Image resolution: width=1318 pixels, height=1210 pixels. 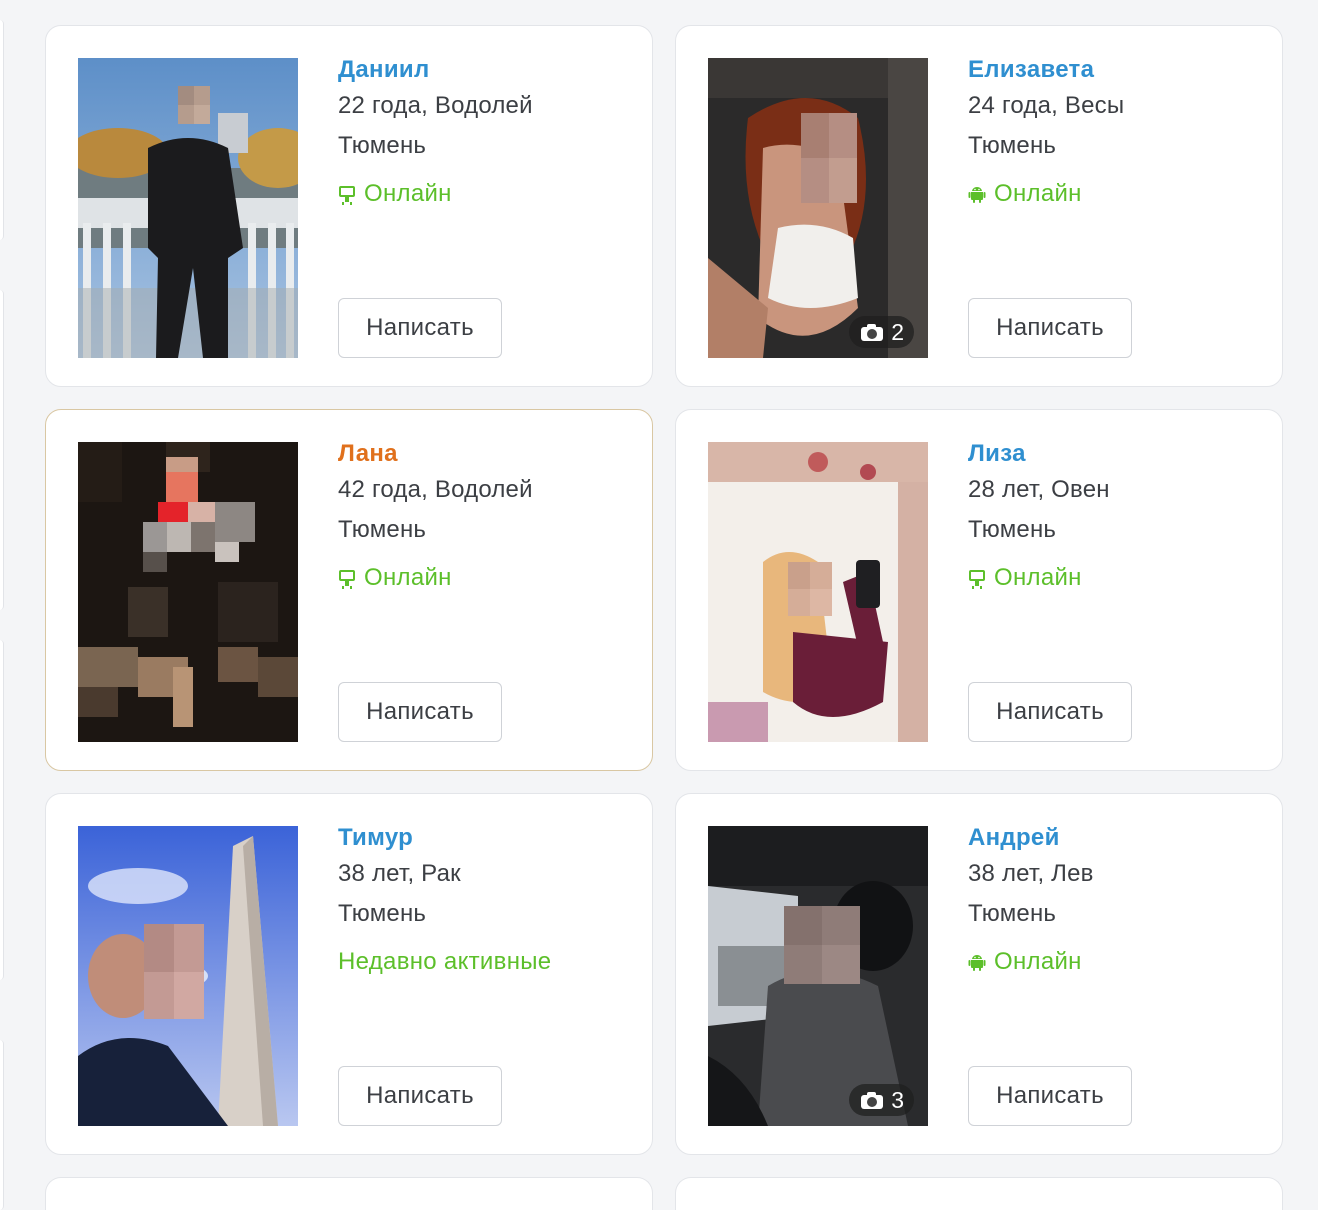 I want to click on profile-info: Андрей 38 лет, Лев Тюмень Онлайн, so click(x=1118, y=900).